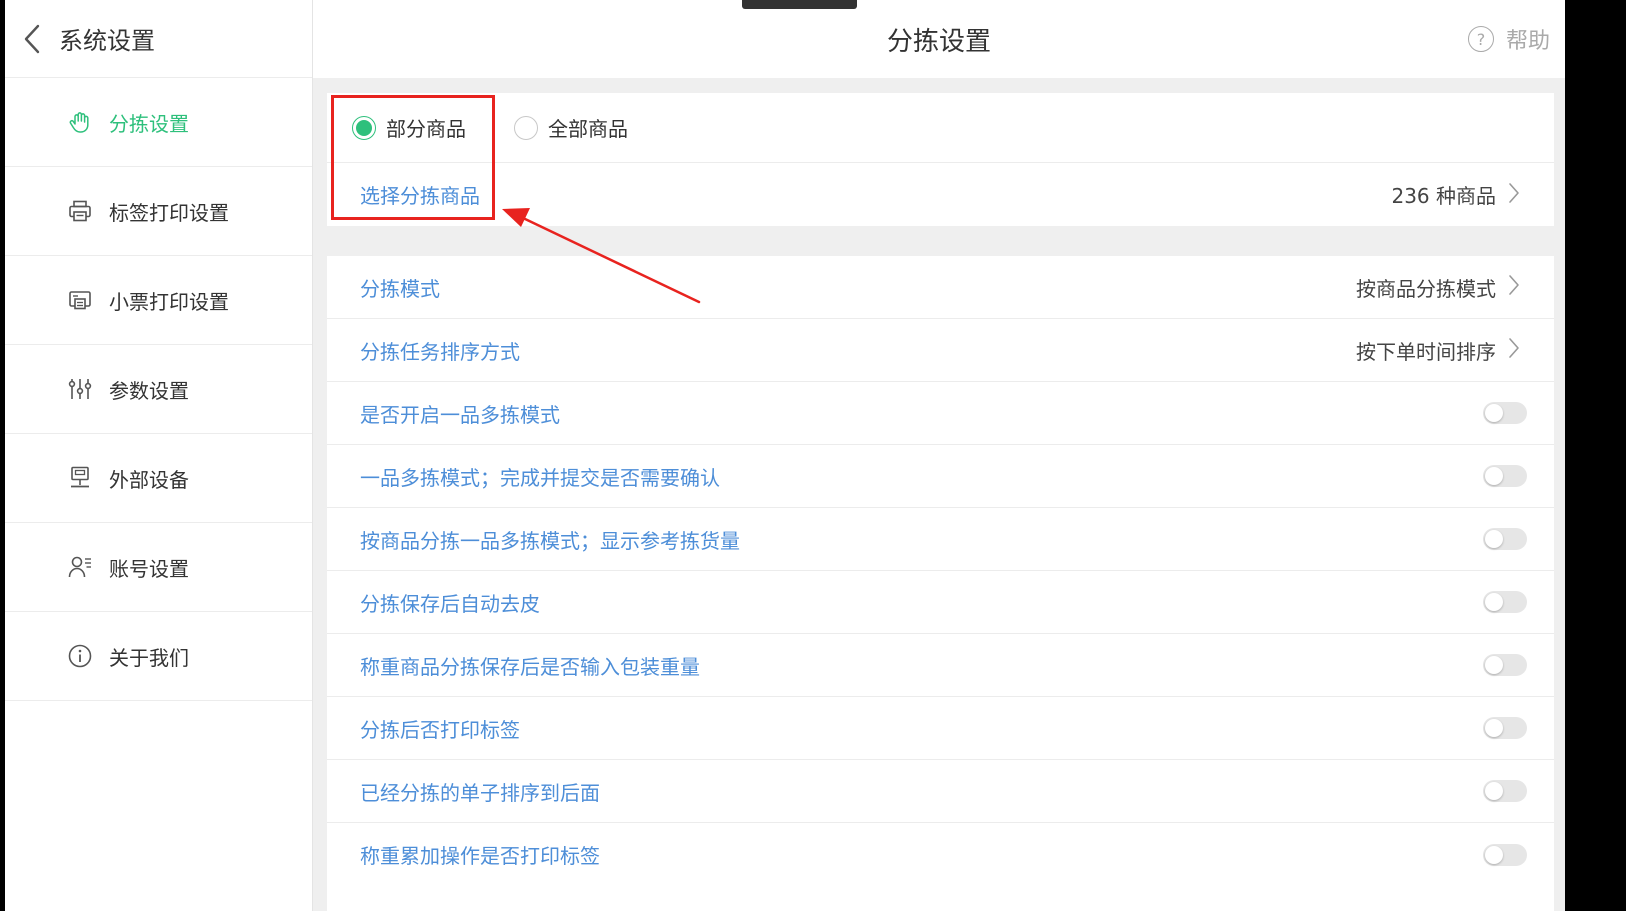 The height and width of the screenshot is (911, 1626). Describe the element at coordinates (107, 41) in the screenshot. I see `sidebar-title: 系统设置` at that location.